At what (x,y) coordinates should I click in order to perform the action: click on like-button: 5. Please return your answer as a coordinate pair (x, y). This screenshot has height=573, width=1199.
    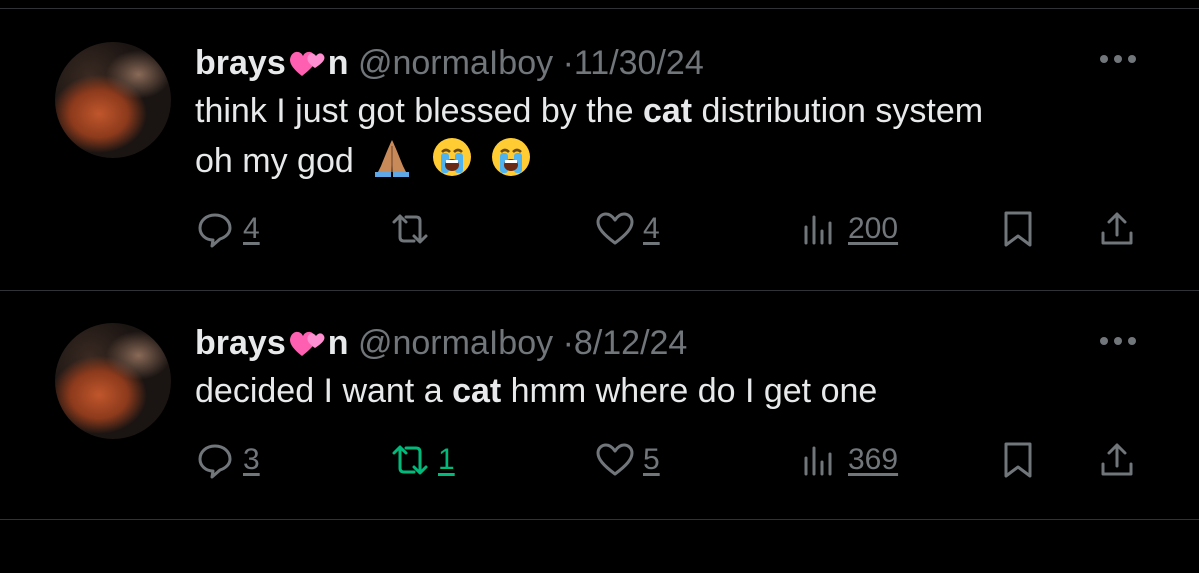
    Looking at the image, I should click on (627, 460).